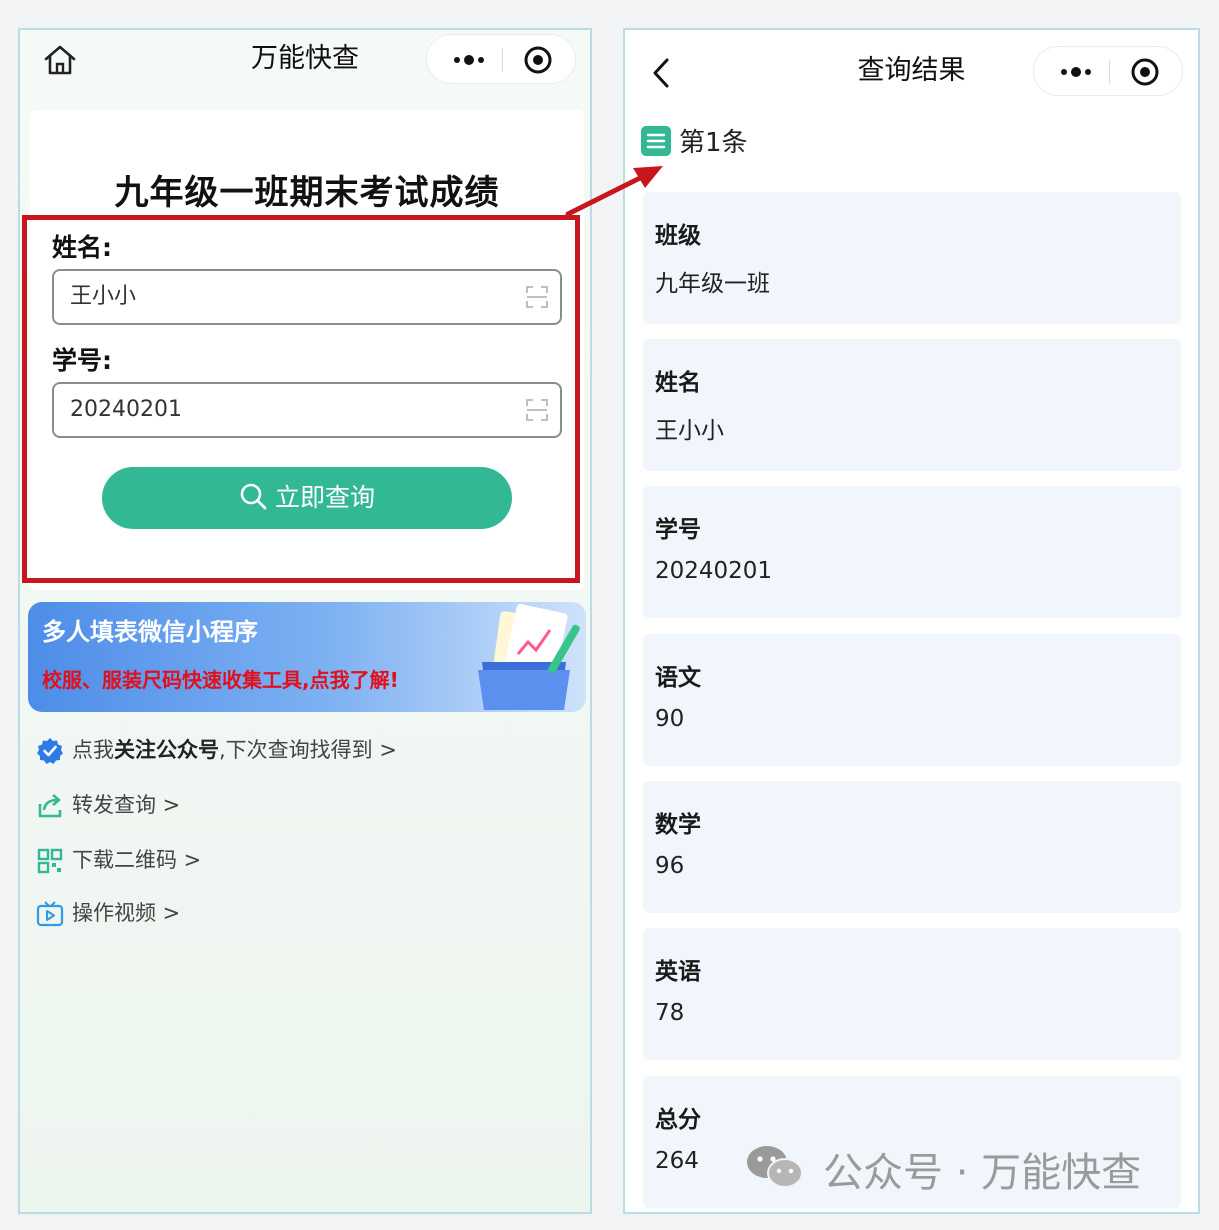  What do you see at coordinates (714, 571) in the screenshot?
I see `field-value: 20240201` at bounding box center [714, 571].